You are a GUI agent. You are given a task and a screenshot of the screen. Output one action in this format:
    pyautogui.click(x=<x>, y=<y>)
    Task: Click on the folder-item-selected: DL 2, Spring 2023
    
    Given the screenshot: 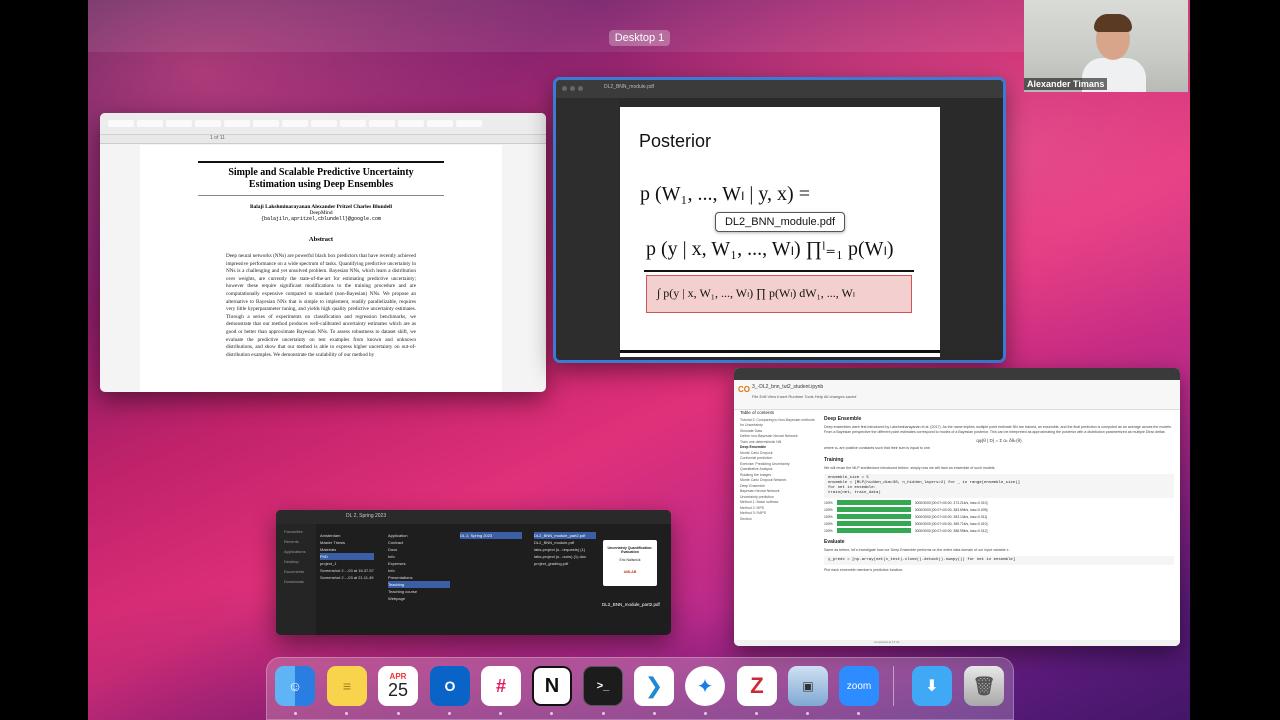 What is the action you would take?
    pyautogui.click(x=491, y=535)
    